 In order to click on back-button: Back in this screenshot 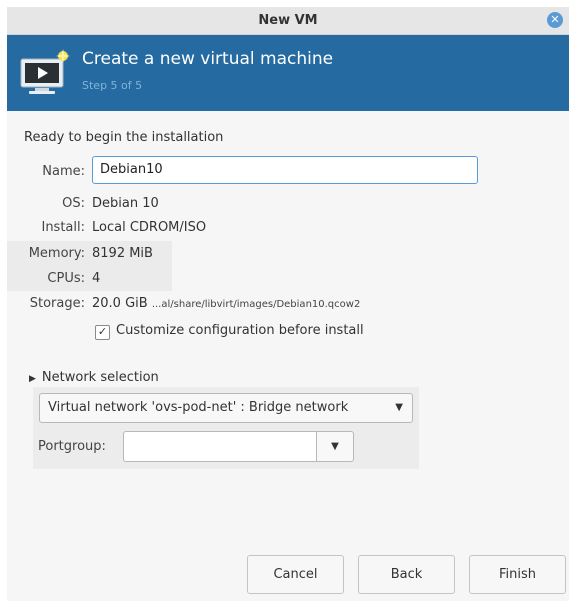, I will do `click(406, 574)`.